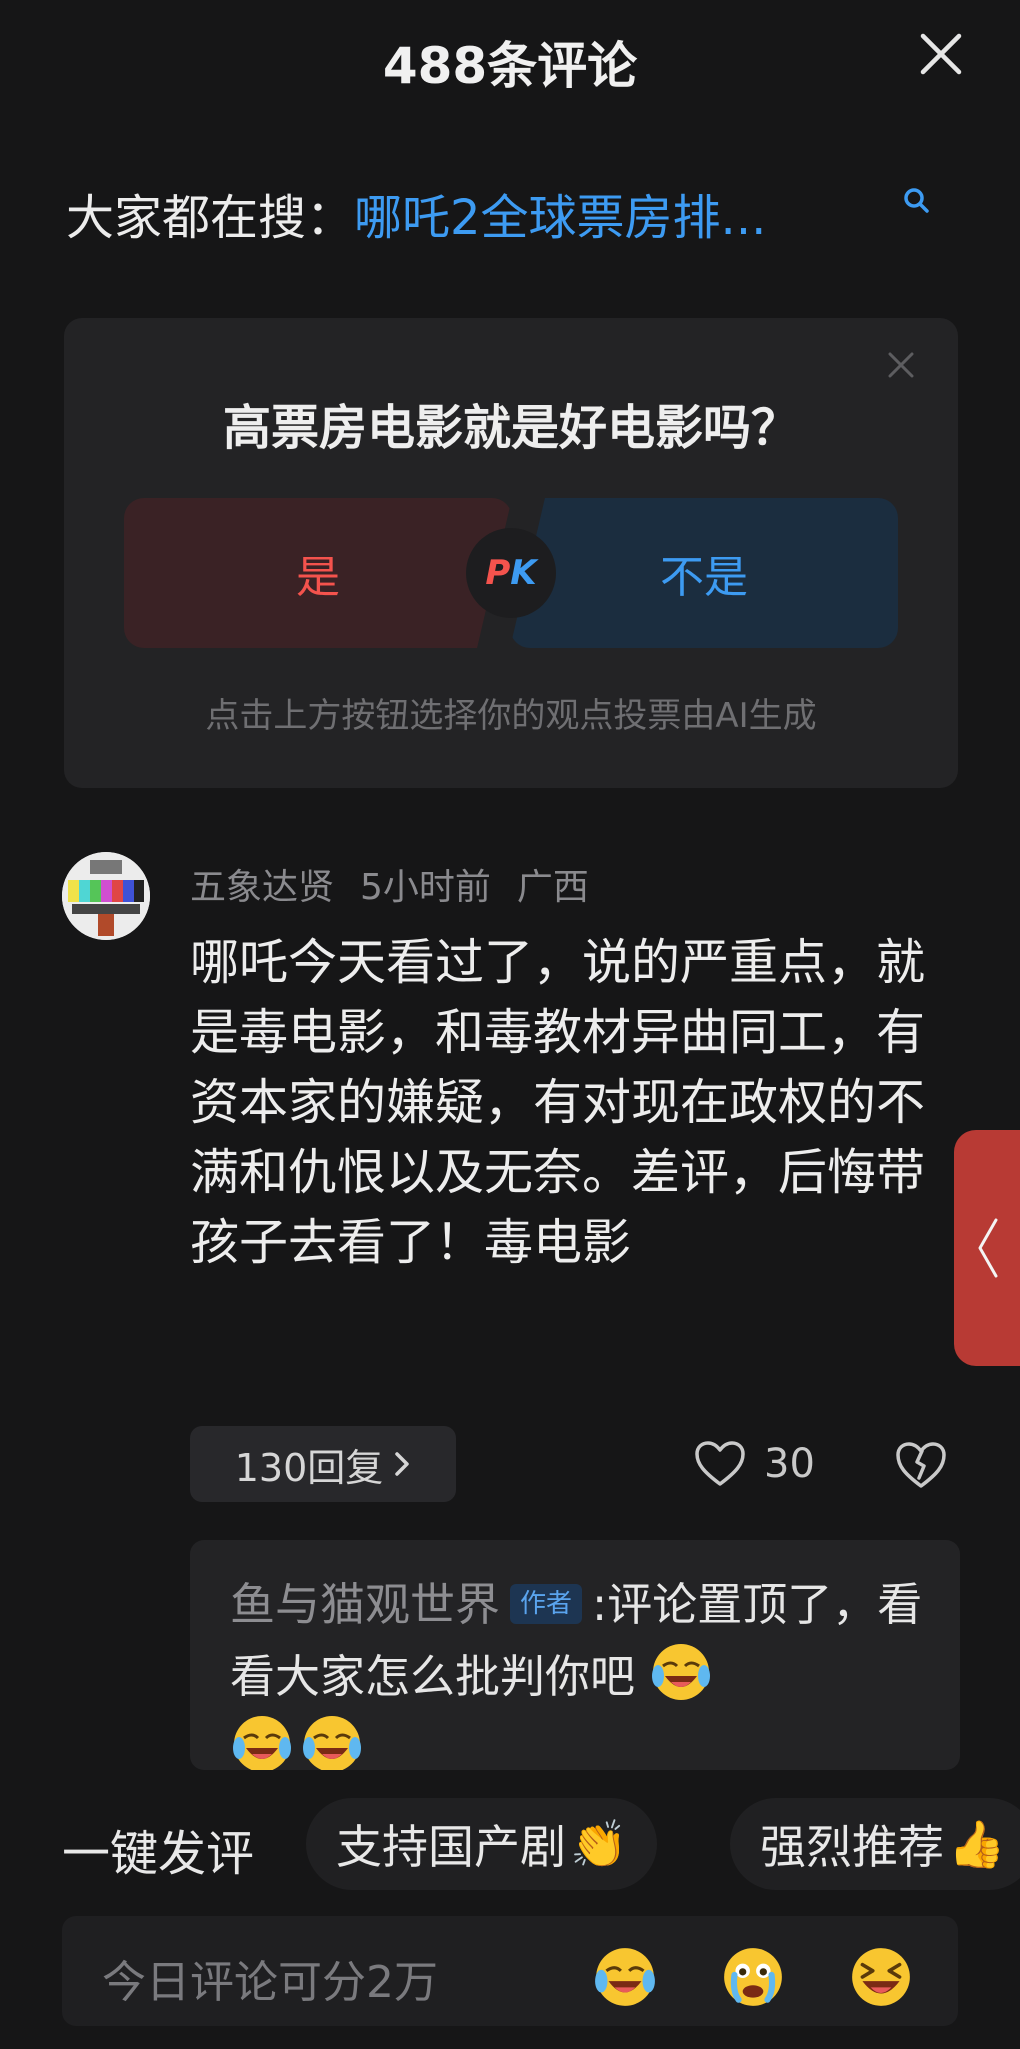 The width and height of the screenshot is (1020, 2049). What do you see at coordinates (262, 884) in the screenshot?
I see `comment-username: 五象达贤` at bounding box center [262, 884].